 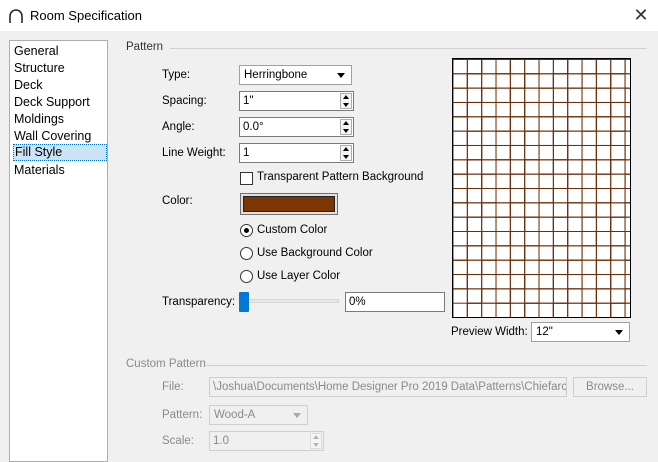 I want to click on angle-field: 0.0°, so click(x=296, y=127).